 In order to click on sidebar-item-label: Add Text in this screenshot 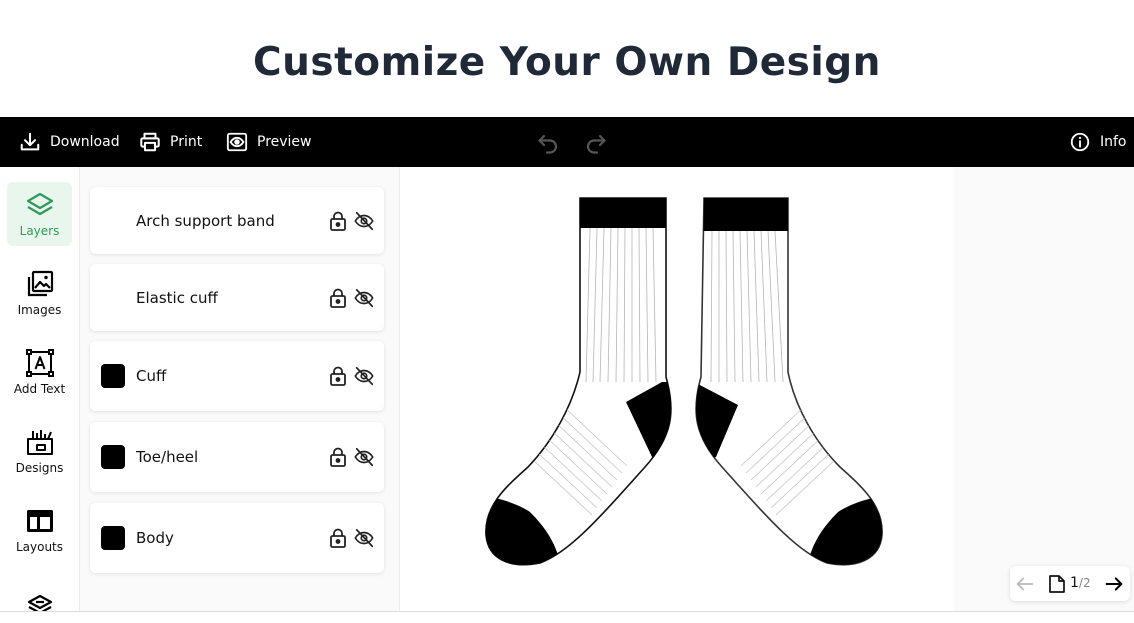, I will do `click(39, 389)`.